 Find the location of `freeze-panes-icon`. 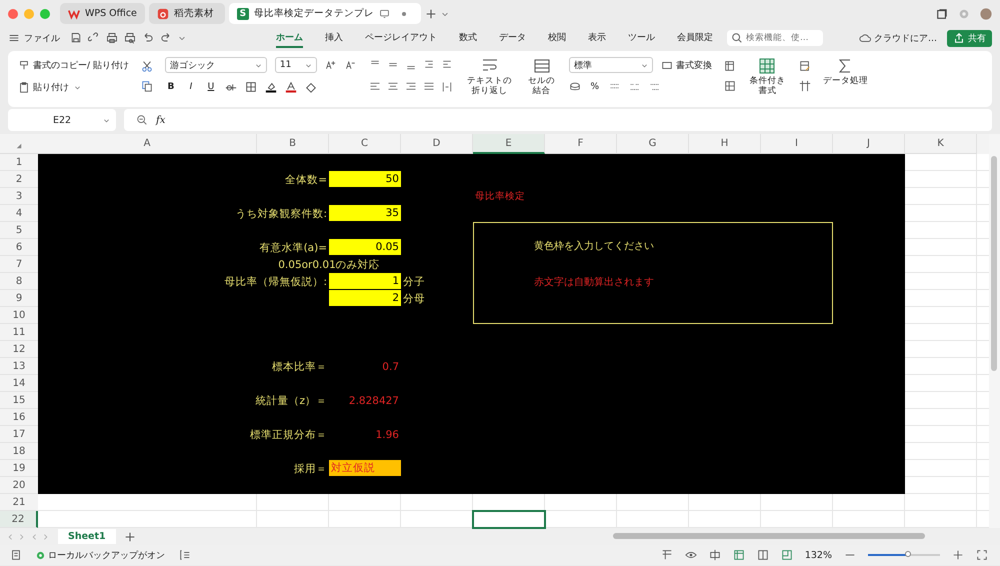

freeze-panes-icon is located at coordinates (804, 86).